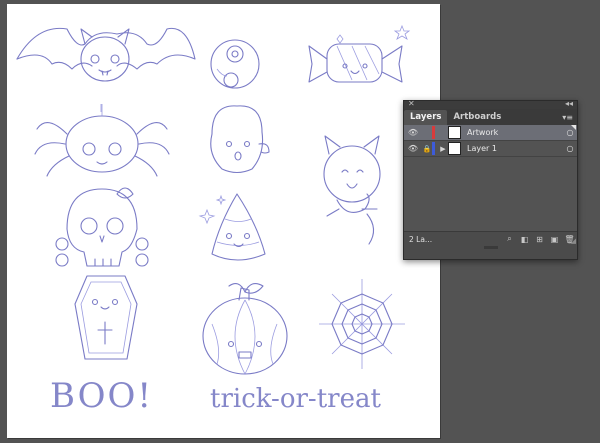 The height and width of the screenshot is (443, 600). What do you see at coordinates (240, 139) in the screenshot?
I see `ghost-sketch` at bounding box center [240, 139].